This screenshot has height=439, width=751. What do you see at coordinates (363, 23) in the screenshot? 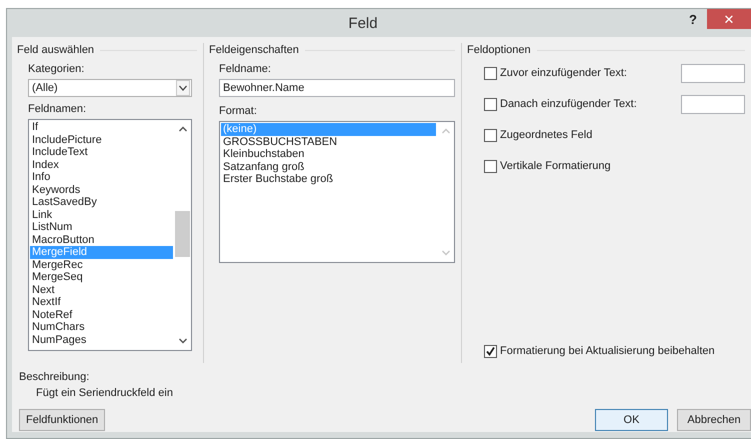
I see `window-title: Feld` at bounding box center [363, 23].